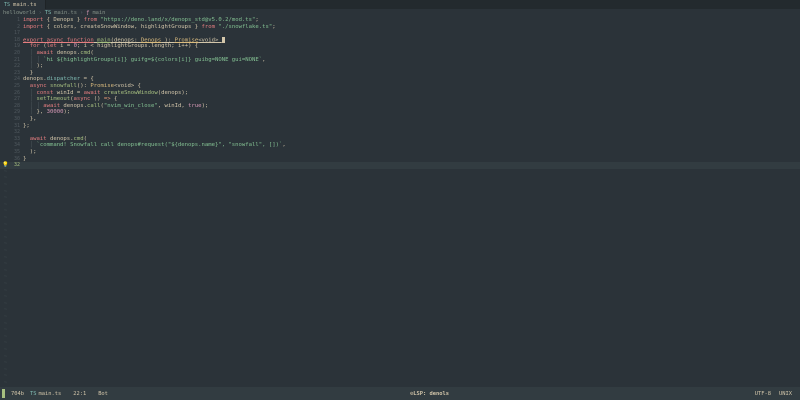 The width and height of the screenshot is (800, 400). Describe the element at coordinates (78, 138) in the screenshot. I see `code-token: cmd` at that location.